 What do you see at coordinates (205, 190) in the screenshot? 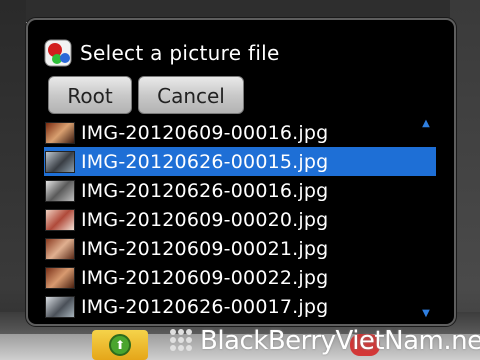
I see `file-name: IMG-20120626-00016.jpg` at bounding box center [205, 190].